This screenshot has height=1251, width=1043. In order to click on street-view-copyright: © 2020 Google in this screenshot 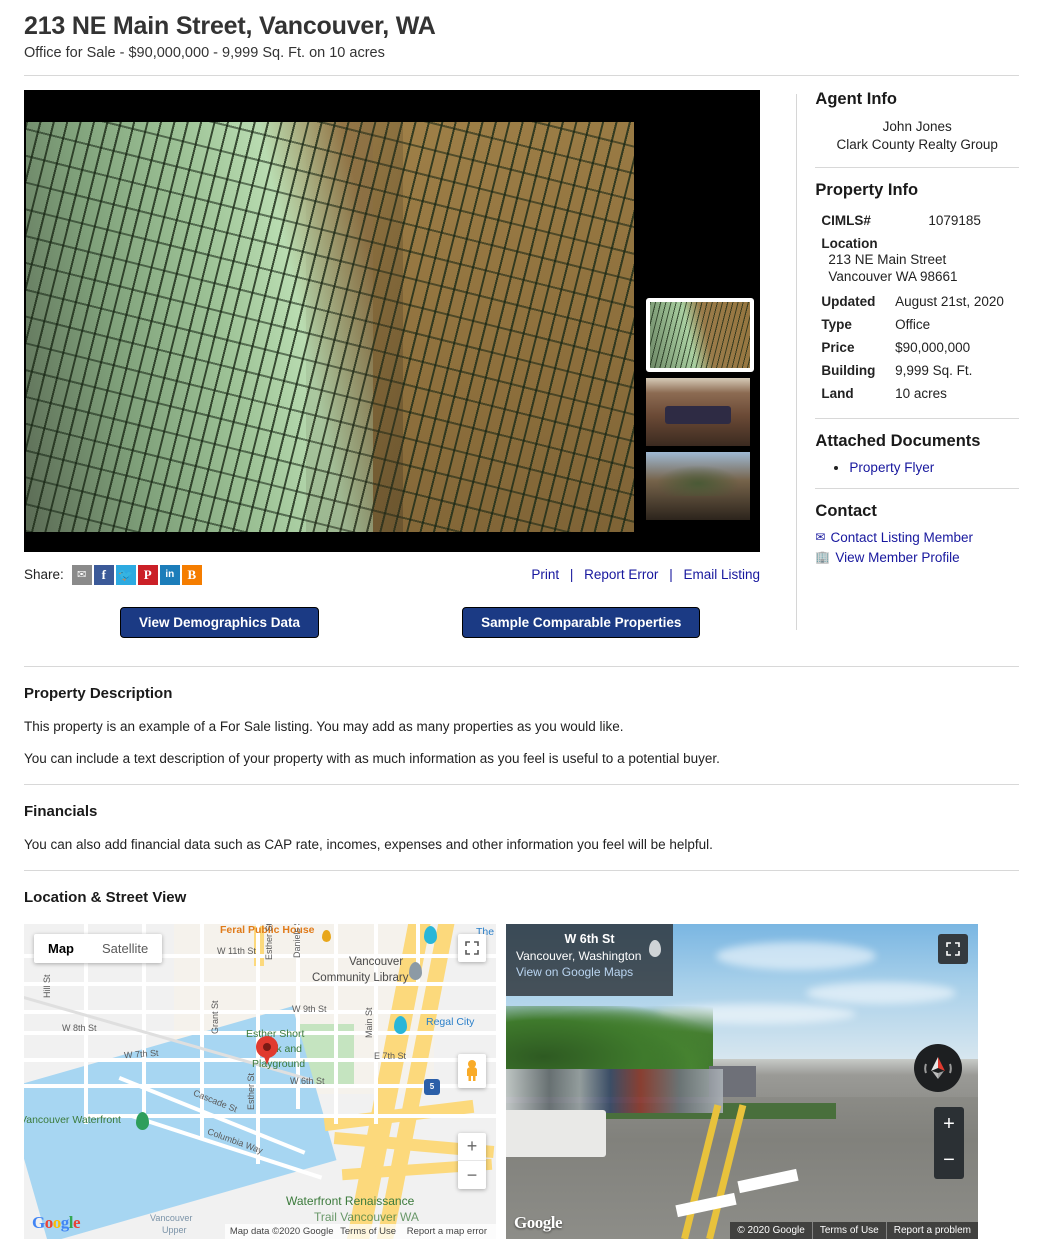, I will do `click(771, 1230)`.